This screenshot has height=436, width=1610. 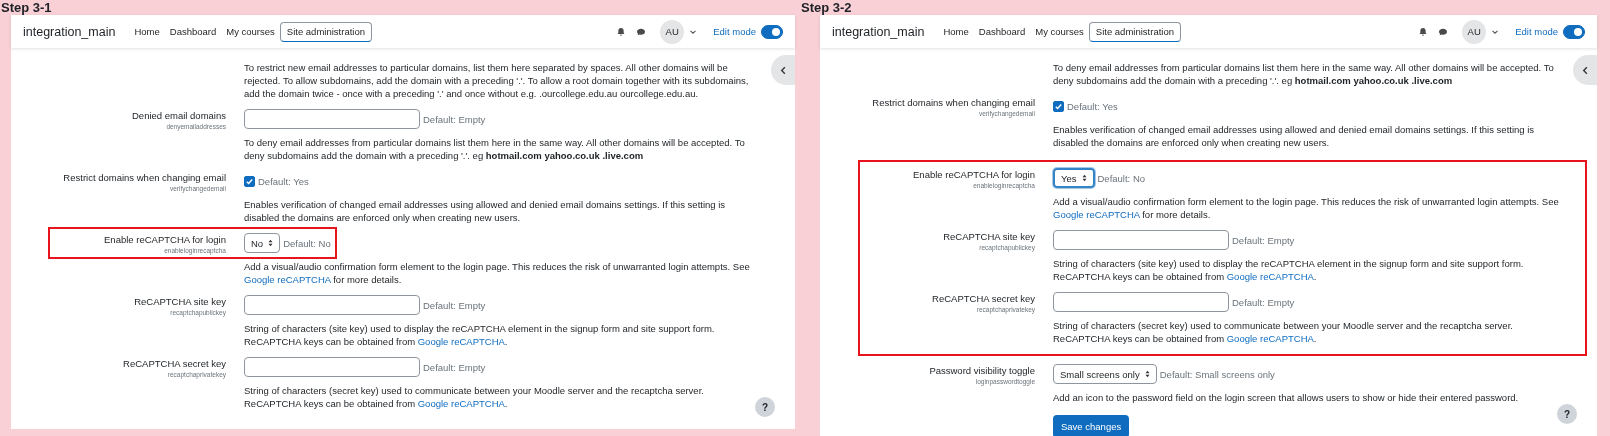 I want to click on select-dropdown: No, so click(x=262, y=243).